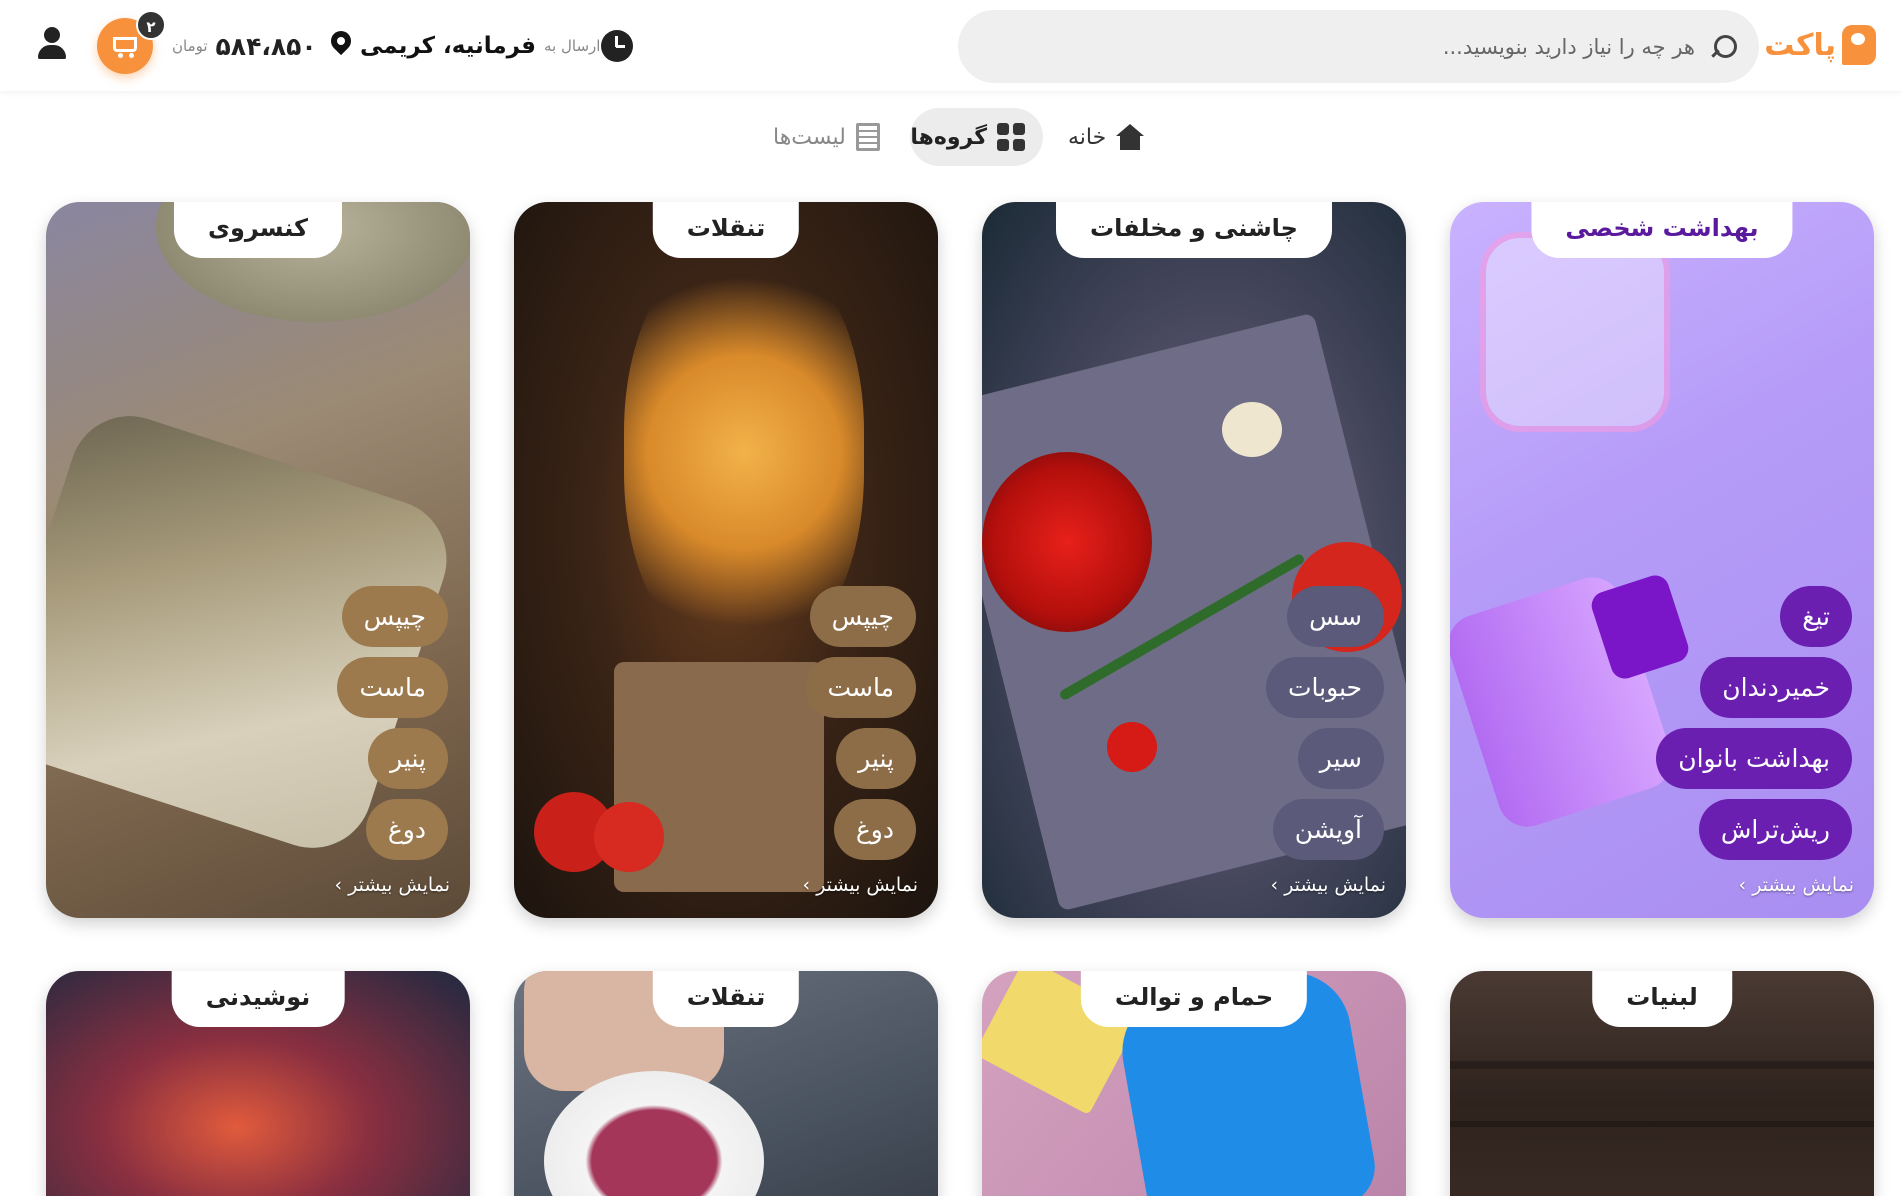 Image resolution: width=1902 pixels, height=1196 pixels. I want to click on tab-home: خانه, so click(1106, 137).